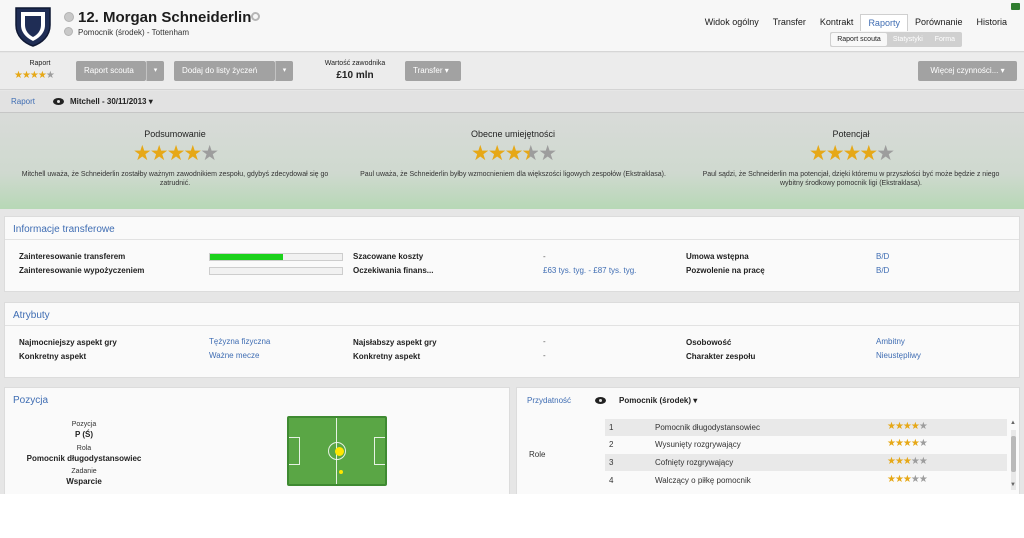  What do you see at coordinates (69, 17) in the screenshot?
I see `favourite-pin-icon` at bounding box center [69, 17].